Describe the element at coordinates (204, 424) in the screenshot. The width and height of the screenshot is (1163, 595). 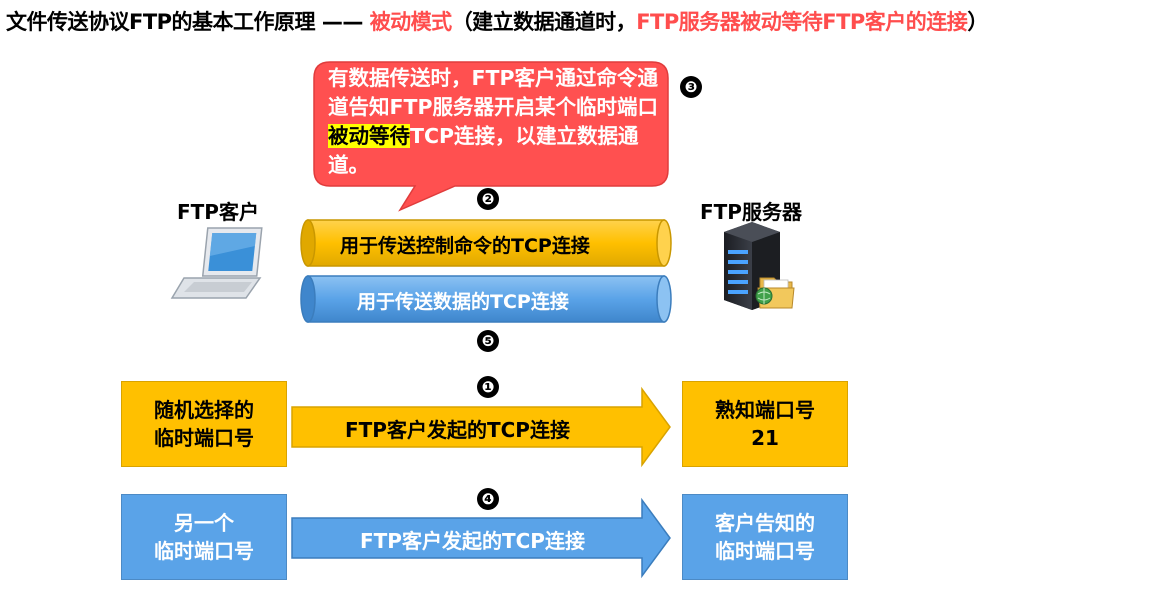
I see `client-random-port-box: 随机选择的 临时端口号` at that location.